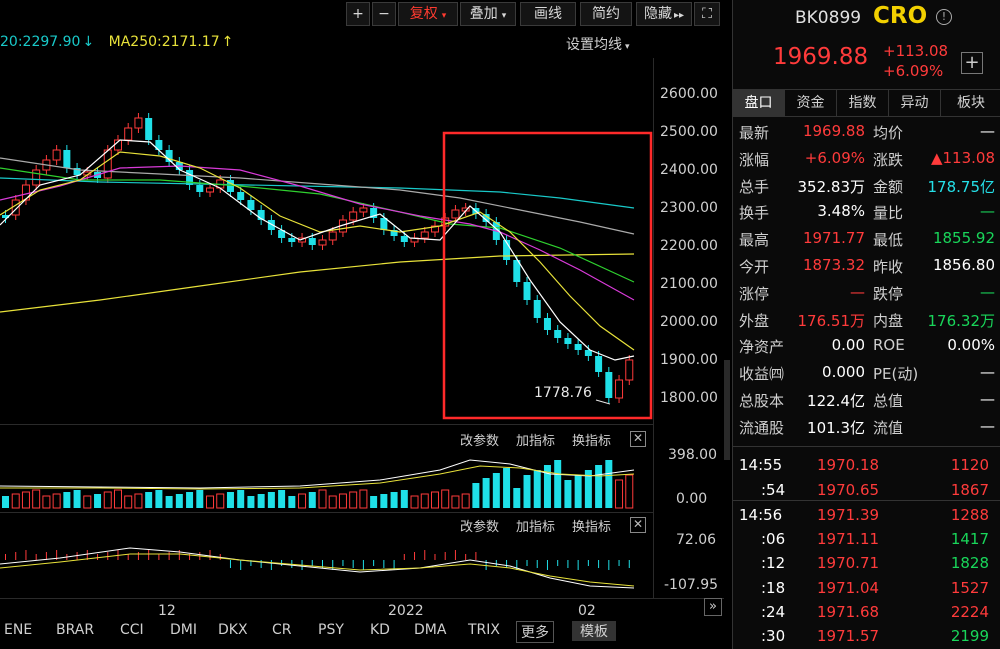 This screenshot has width=1000, height=649. Describe the element at coordinates (317, 225) in the screenshot. I see `ma30-line` at that location.